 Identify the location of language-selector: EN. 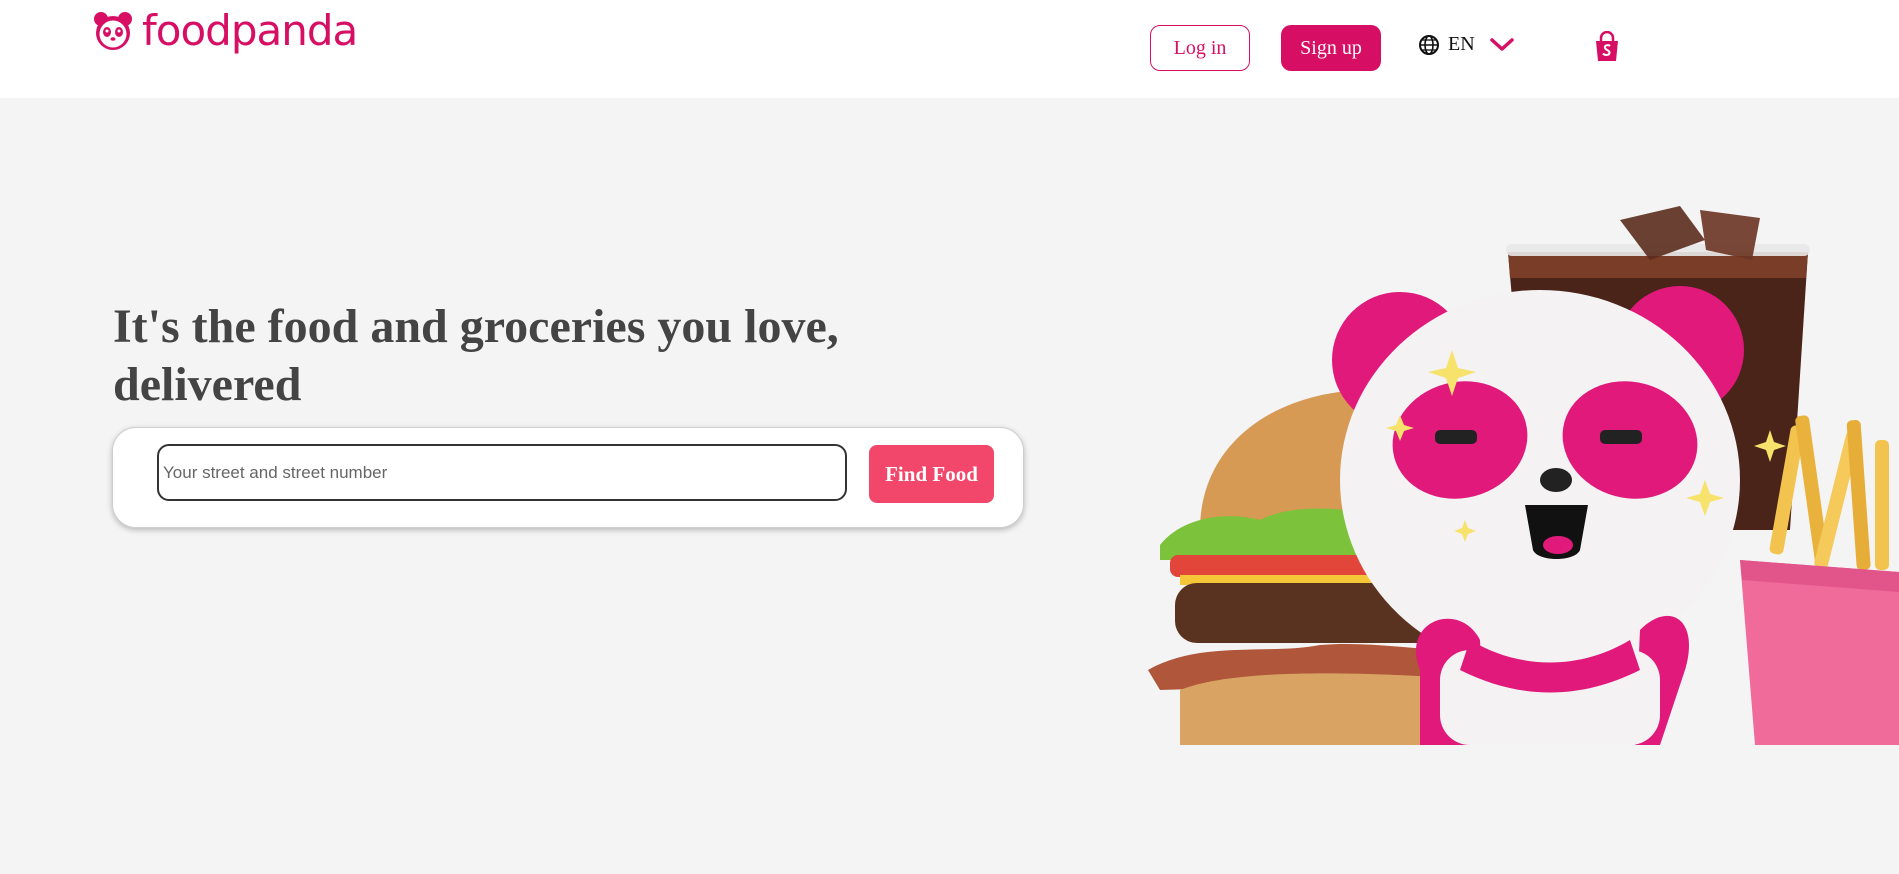
(1466, 44).